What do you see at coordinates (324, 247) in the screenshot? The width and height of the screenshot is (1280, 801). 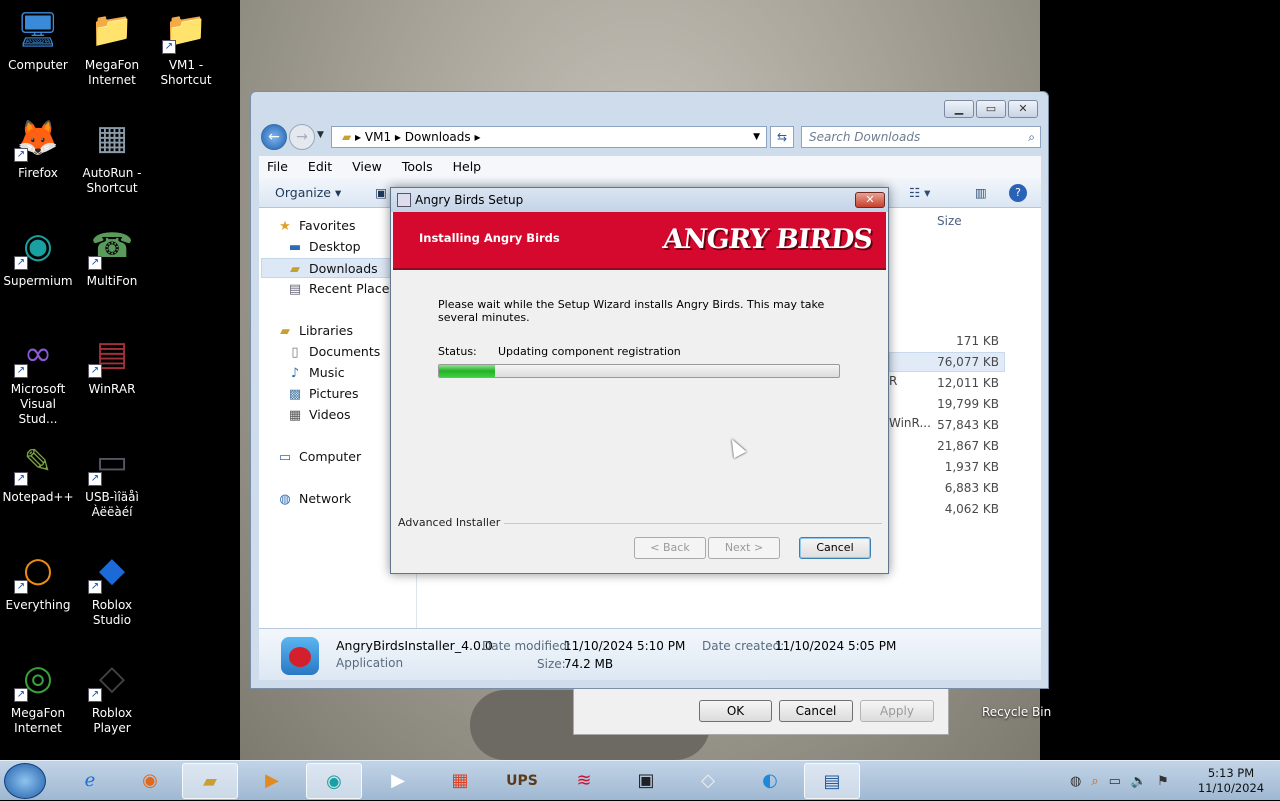 I see `nav-desktop: ▬ Desktop` at bounding box center [324, 247].